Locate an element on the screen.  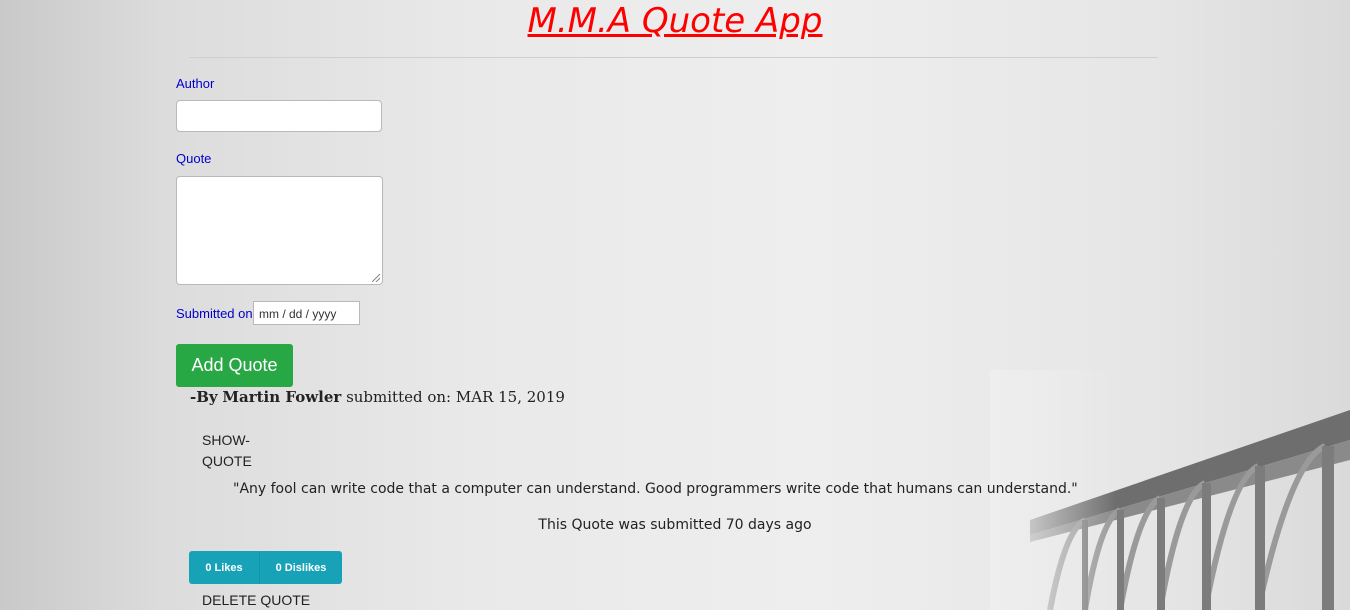
quote-label: Quote is located at coordinates (194, 158).